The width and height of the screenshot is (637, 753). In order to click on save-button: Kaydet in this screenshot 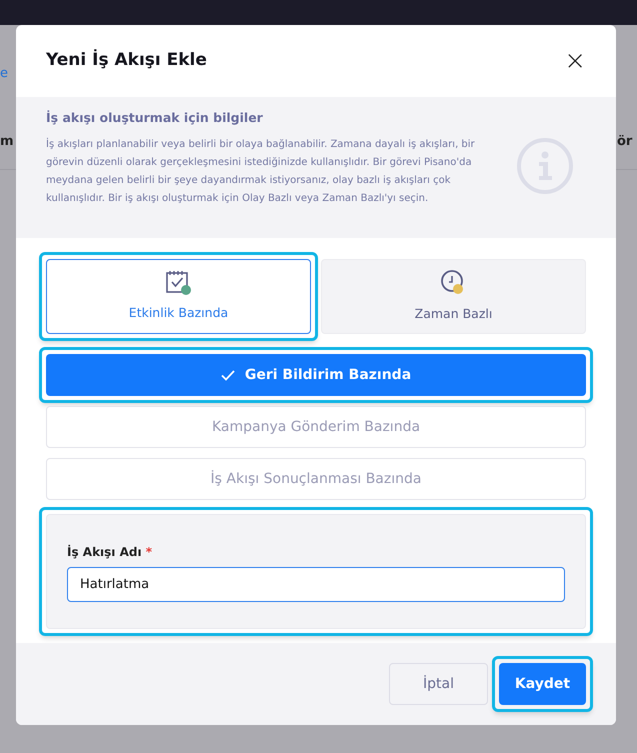, I will do `click(542, 684)`.